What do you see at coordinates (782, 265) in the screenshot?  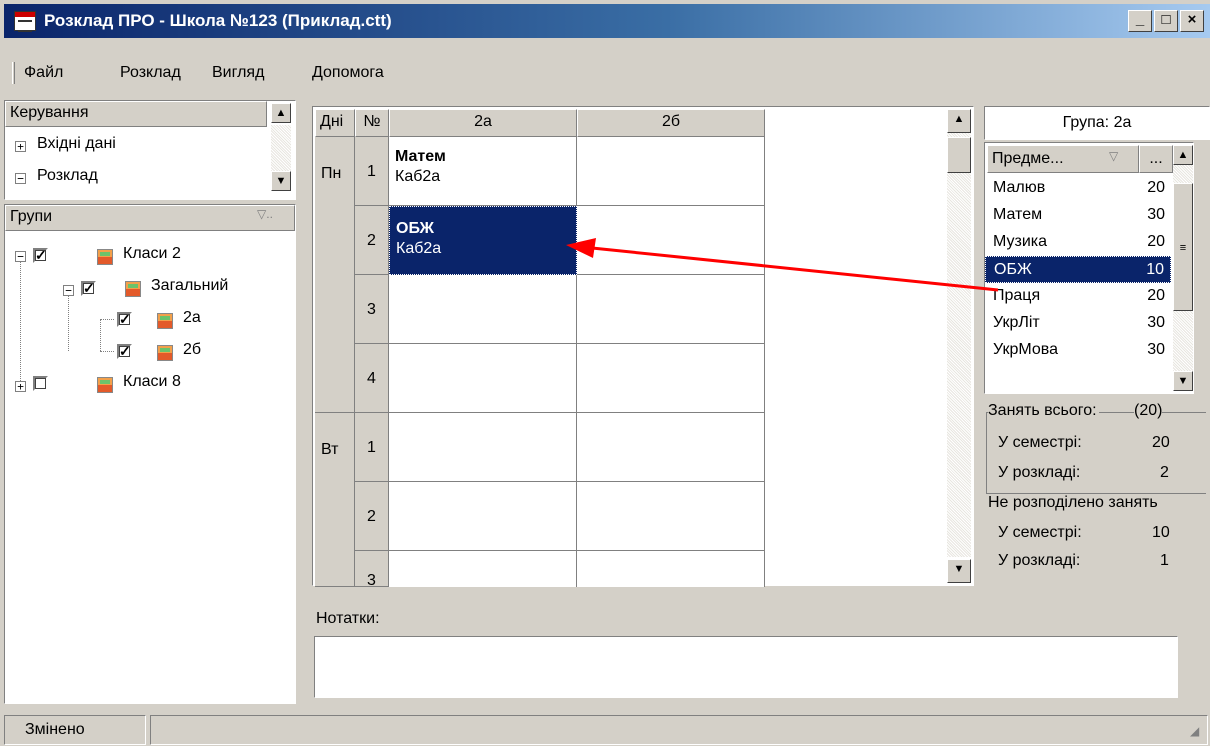 I see `drag-arrow-icon` at bounding box center [782, 265].